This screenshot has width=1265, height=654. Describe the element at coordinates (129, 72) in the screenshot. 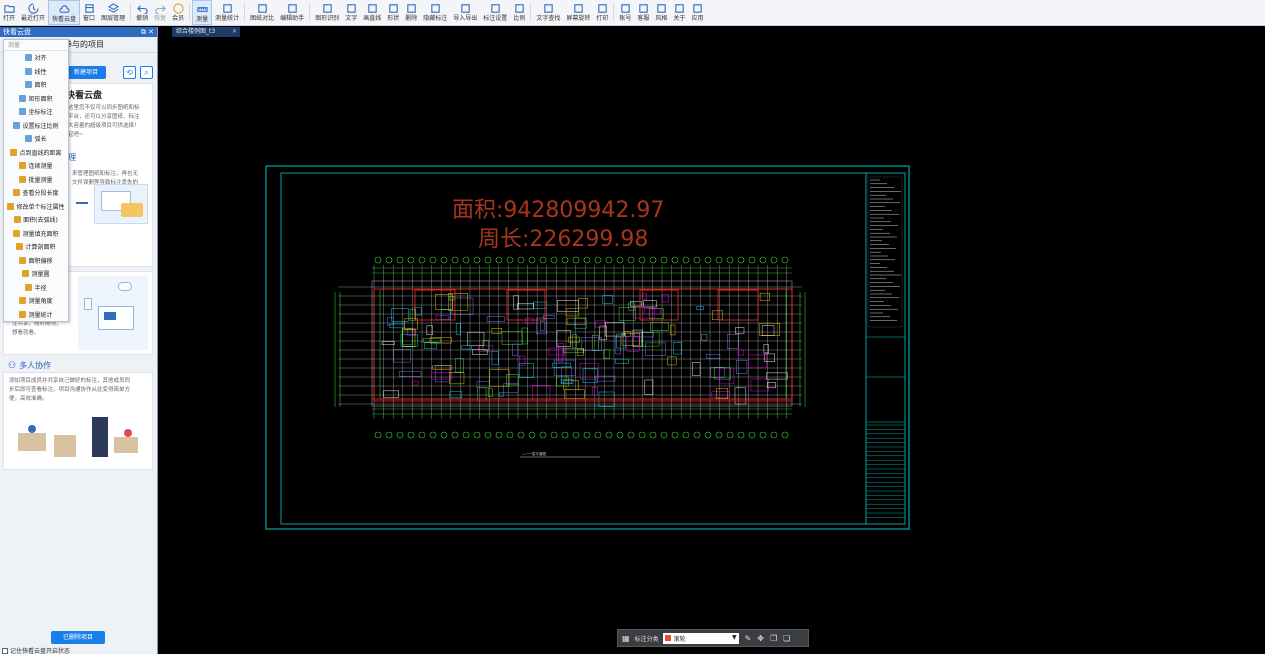

I see `sync-icon: ⟲` at that location.